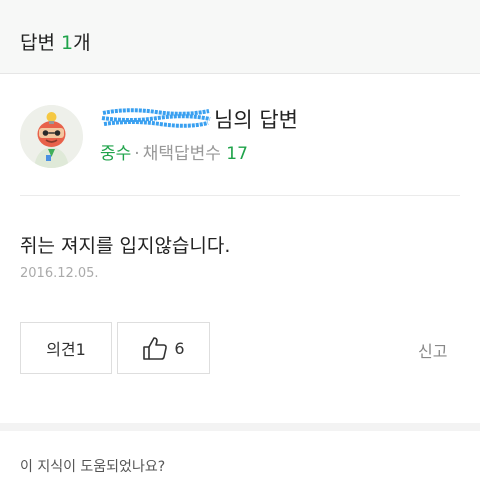 The image size is (480, 480). What do you see at coordinates (155, 348) in the screenshot?
I see `thumbs-up-icon` at bounding box center [155, 348].